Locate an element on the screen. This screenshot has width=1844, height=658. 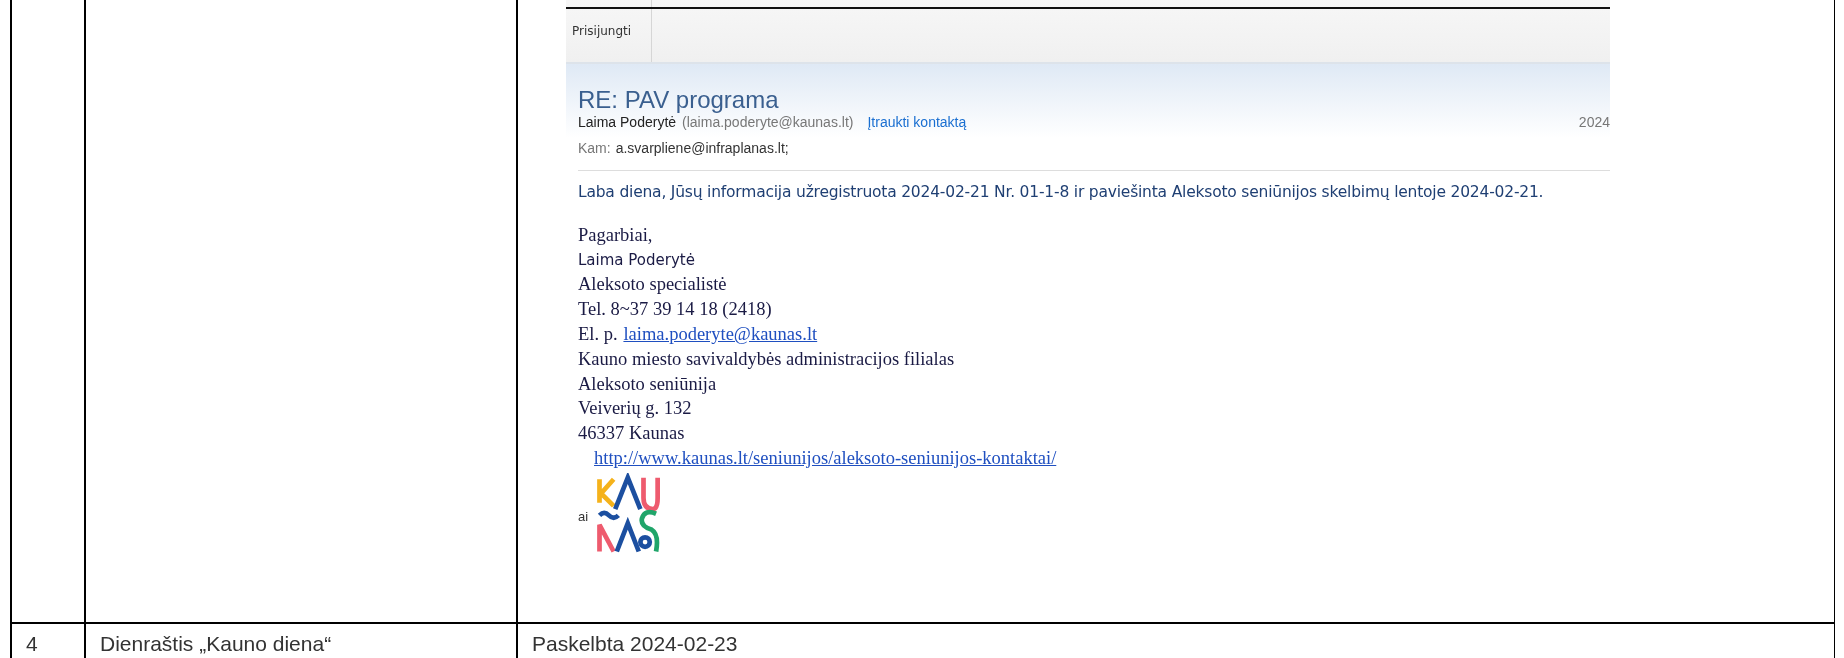
sender-name: Laima Poderytė is located at coordinates (627, 122).